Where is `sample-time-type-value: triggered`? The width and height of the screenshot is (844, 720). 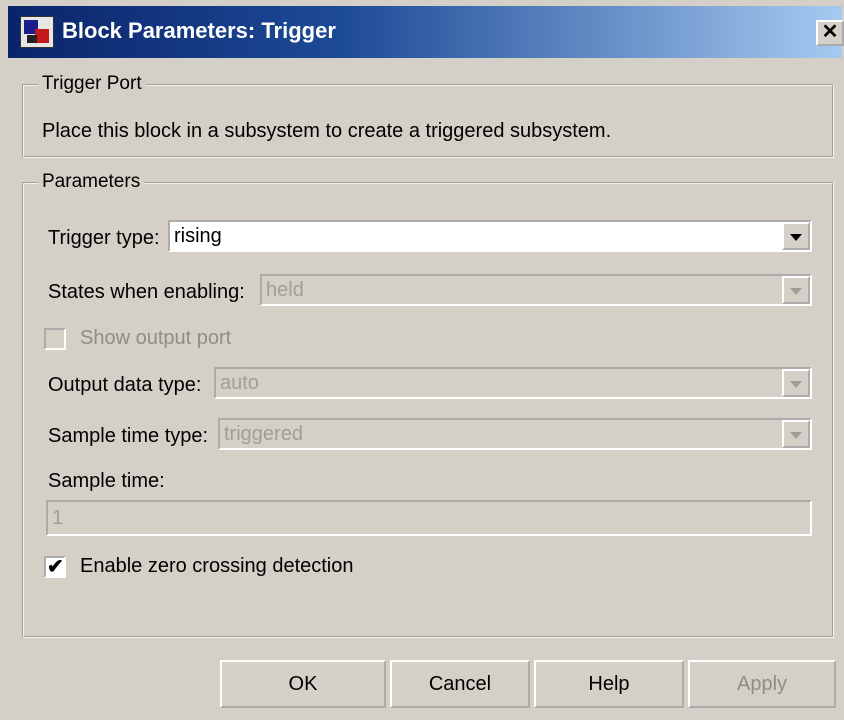
sample-time-type-value: triggered is located at coordinates (263, 434).